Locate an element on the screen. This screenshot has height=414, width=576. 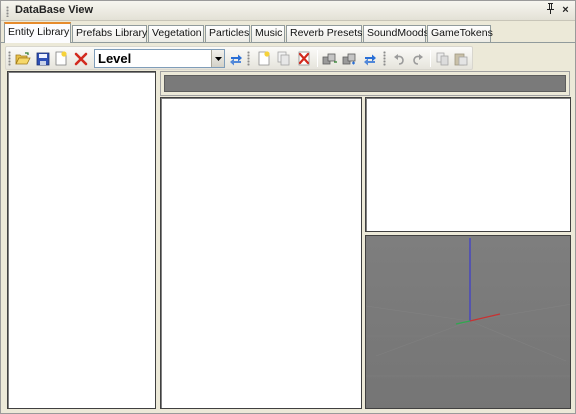
save-library-button is located at coordinates (43, 58).